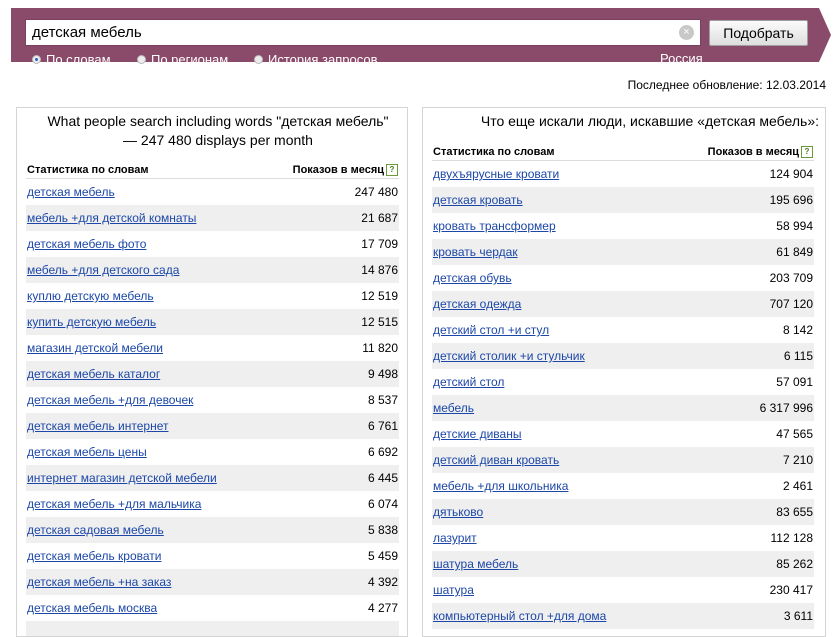 The image size is (838, 637). I want to click on query-link: детский столик +и стульчик, so click(509, 356).